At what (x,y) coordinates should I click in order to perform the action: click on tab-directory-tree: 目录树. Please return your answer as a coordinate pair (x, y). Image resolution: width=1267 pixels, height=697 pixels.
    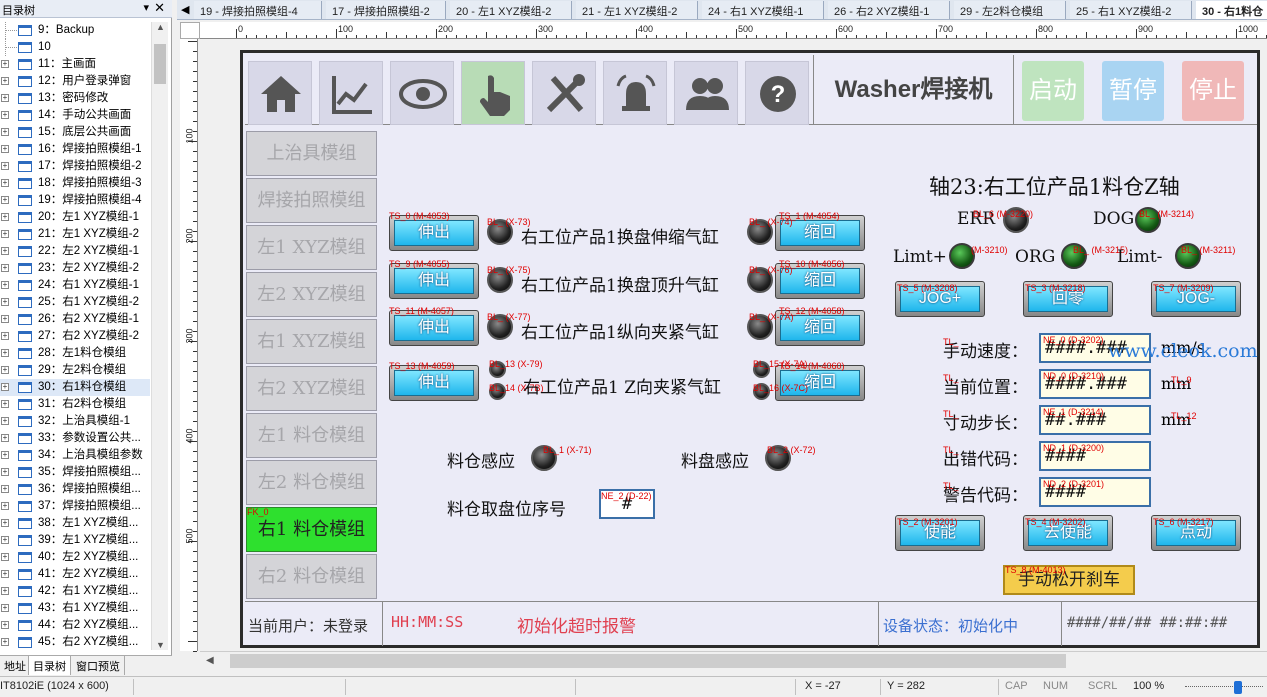
    Looking at the image, I should click on (49, 665).